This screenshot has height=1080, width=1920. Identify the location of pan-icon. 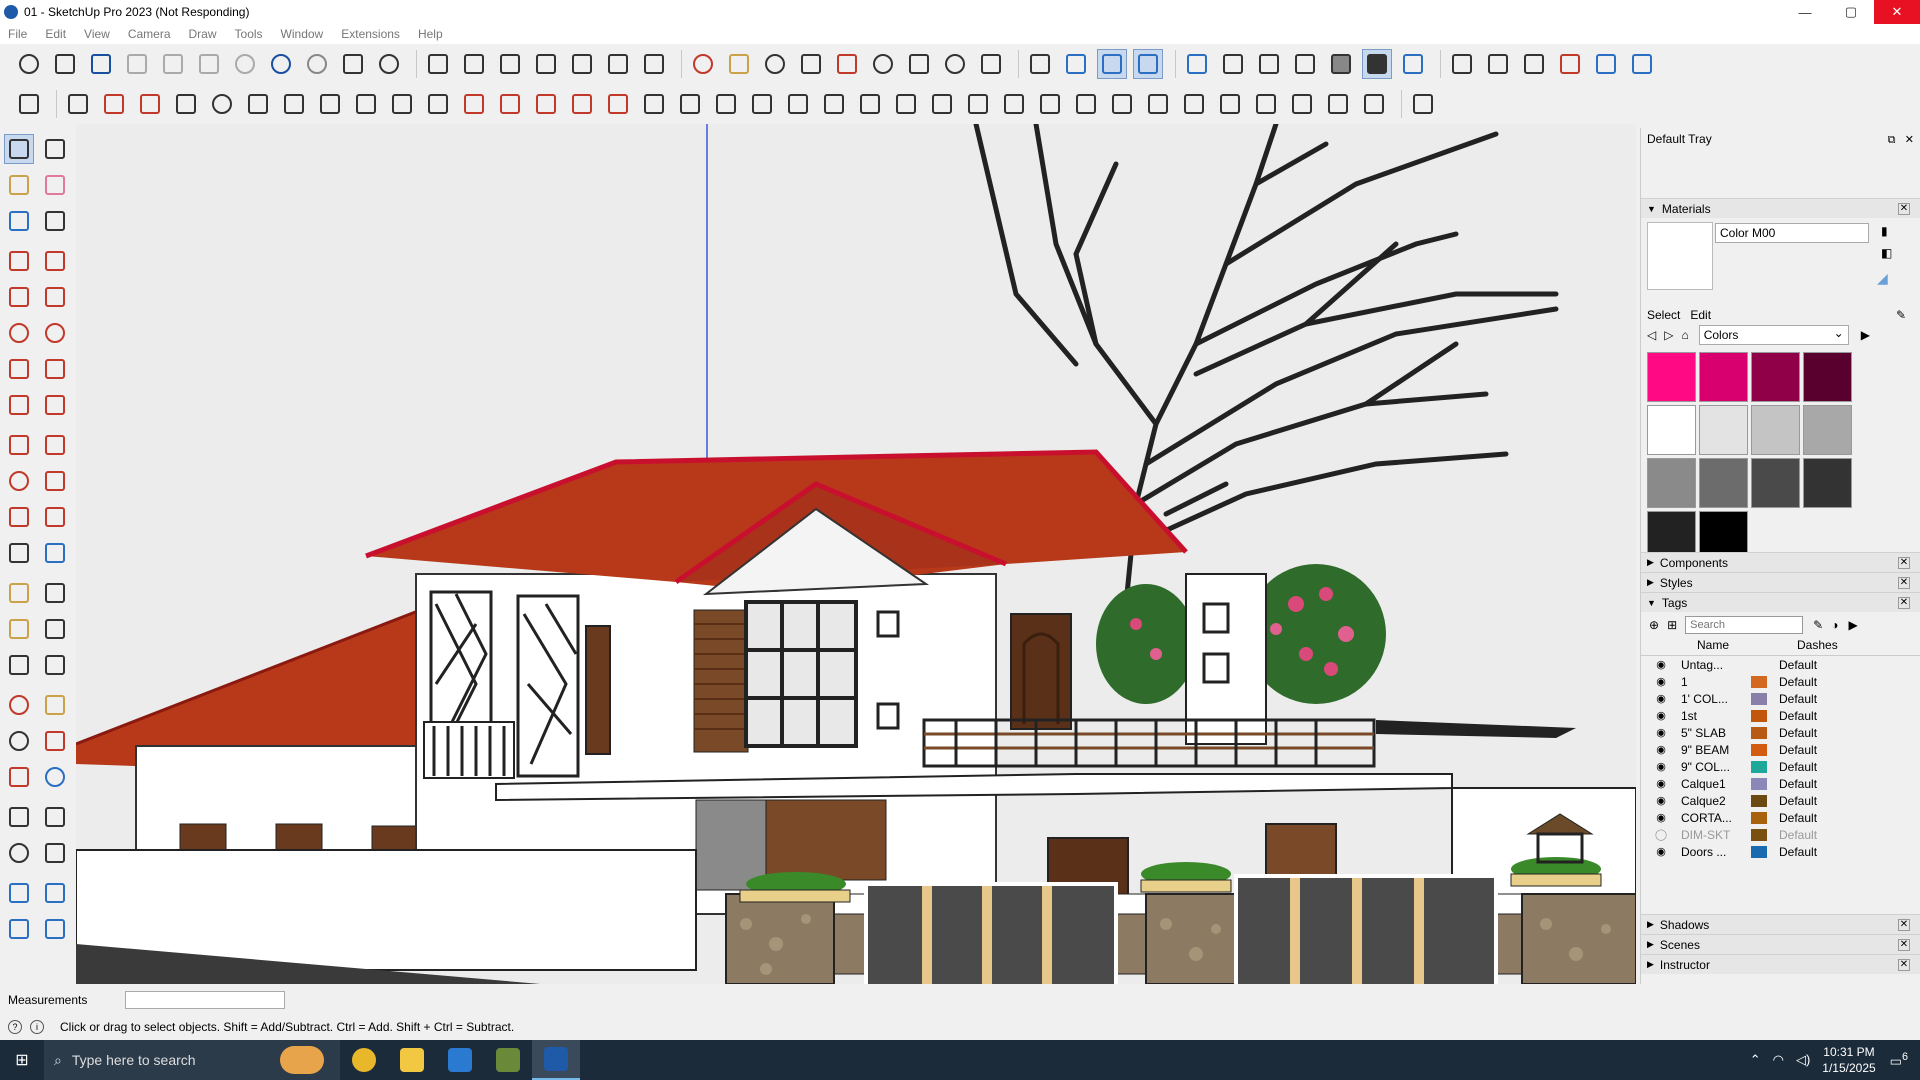
(739, 64).